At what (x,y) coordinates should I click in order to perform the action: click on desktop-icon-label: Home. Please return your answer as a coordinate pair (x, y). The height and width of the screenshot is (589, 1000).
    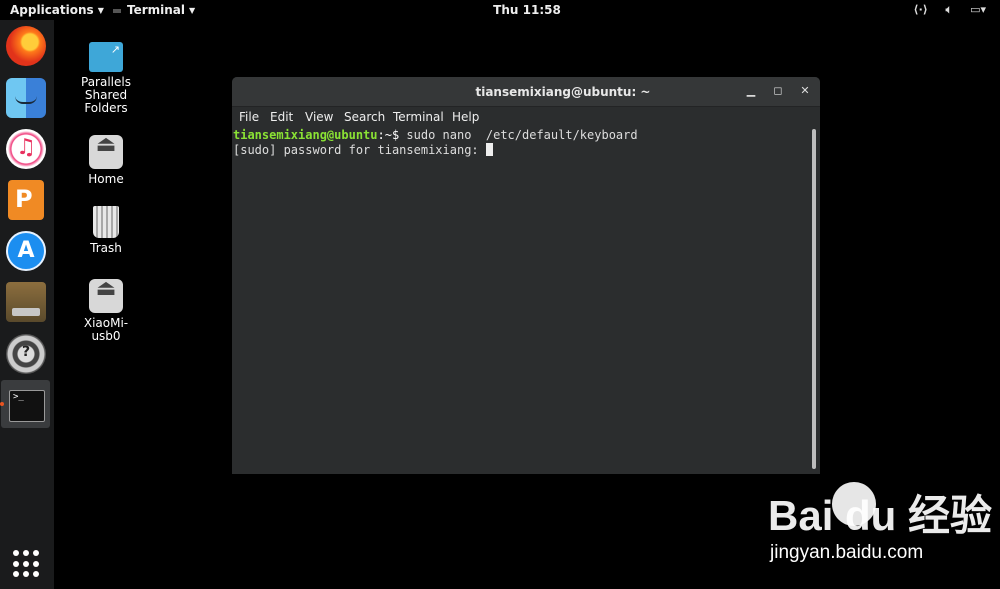
    Looking at the image, I should click on (106, 179).